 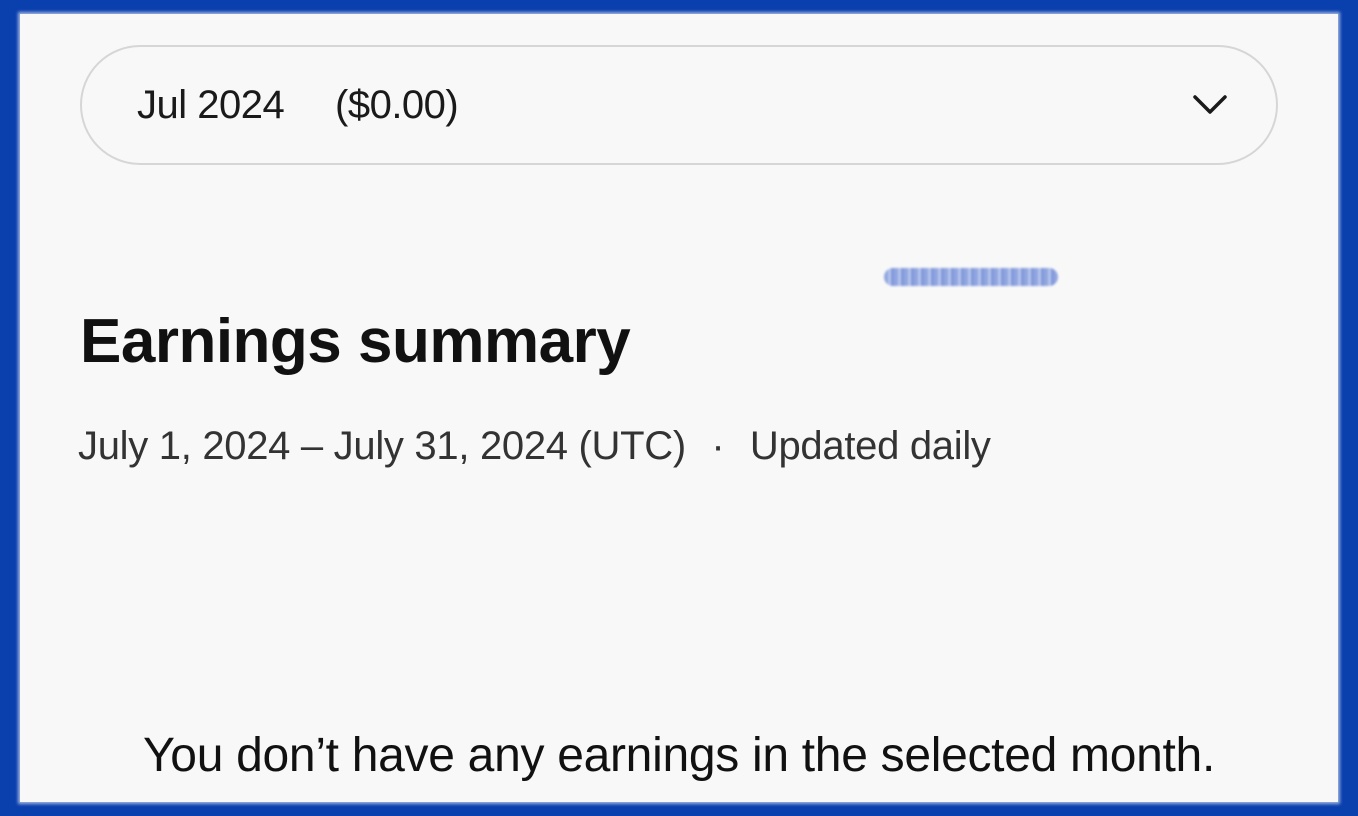 I want to click on page-title: Earnings summary, so click(x=355, y=341).